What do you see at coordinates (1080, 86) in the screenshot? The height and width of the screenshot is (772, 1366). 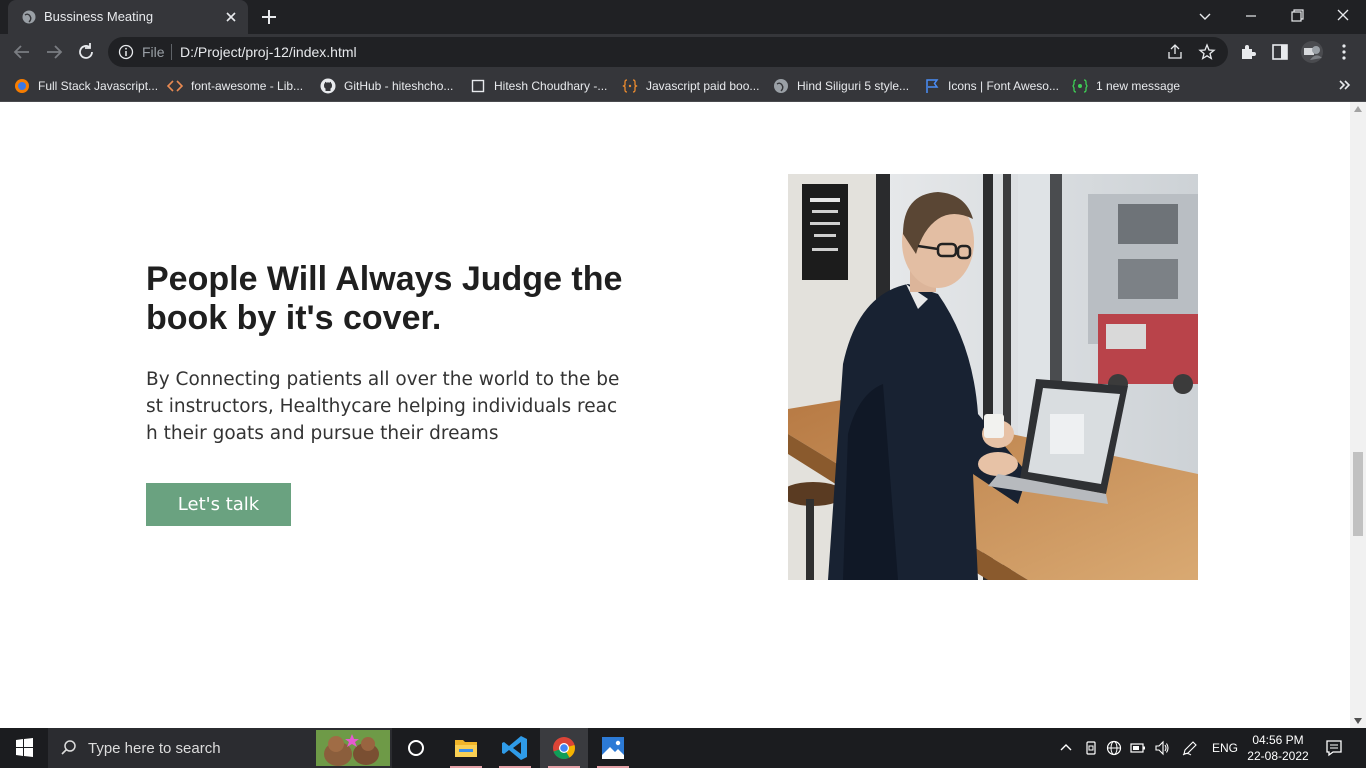 I see `chat-icon` at bounding box center [1080, 86].